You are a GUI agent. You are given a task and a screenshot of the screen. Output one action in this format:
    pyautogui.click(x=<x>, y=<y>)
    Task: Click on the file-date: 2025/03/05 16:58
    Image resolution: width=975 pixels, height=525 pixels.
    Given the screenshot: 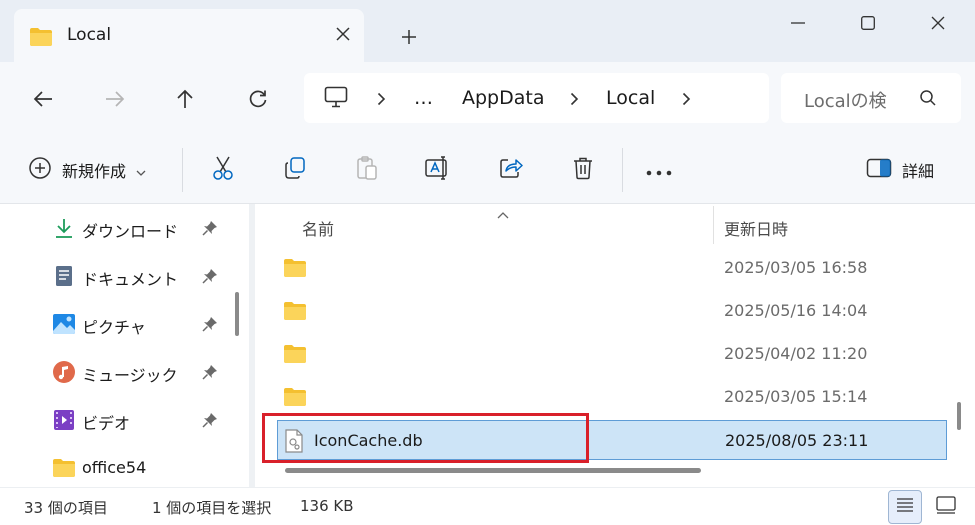 What is the action you would take?
    pyautogui.click(x=796, y=267)
    